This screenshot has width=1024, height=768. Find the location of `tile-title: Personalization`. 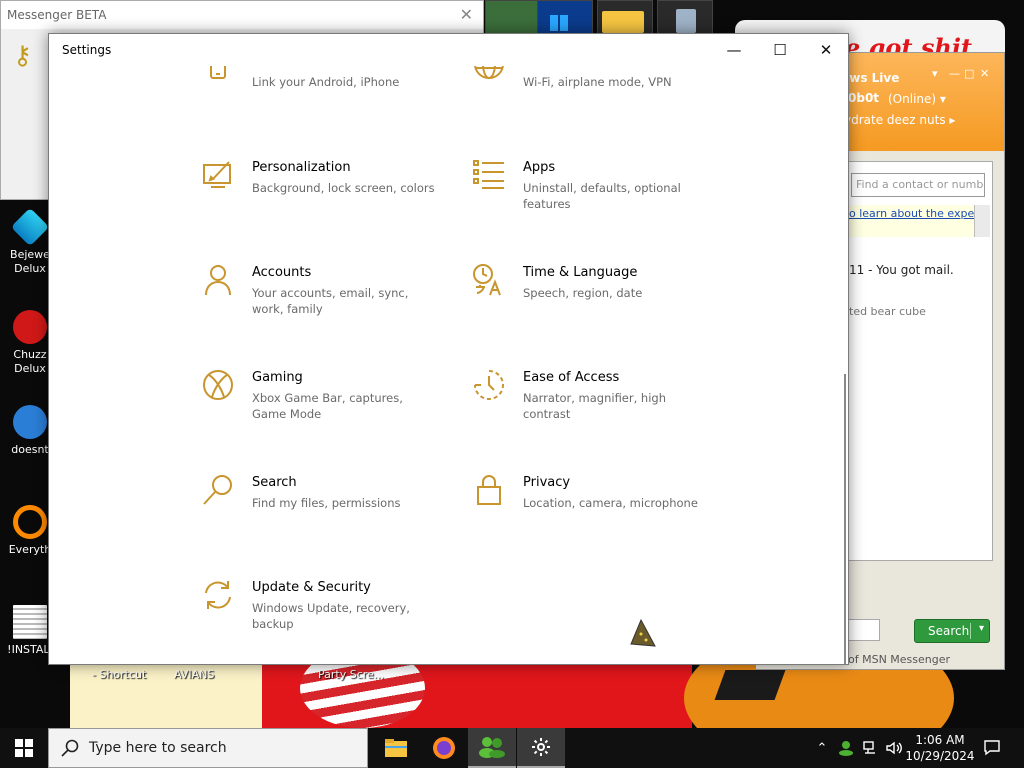

tile-title: Personalization is located at coordinates (301, 167).